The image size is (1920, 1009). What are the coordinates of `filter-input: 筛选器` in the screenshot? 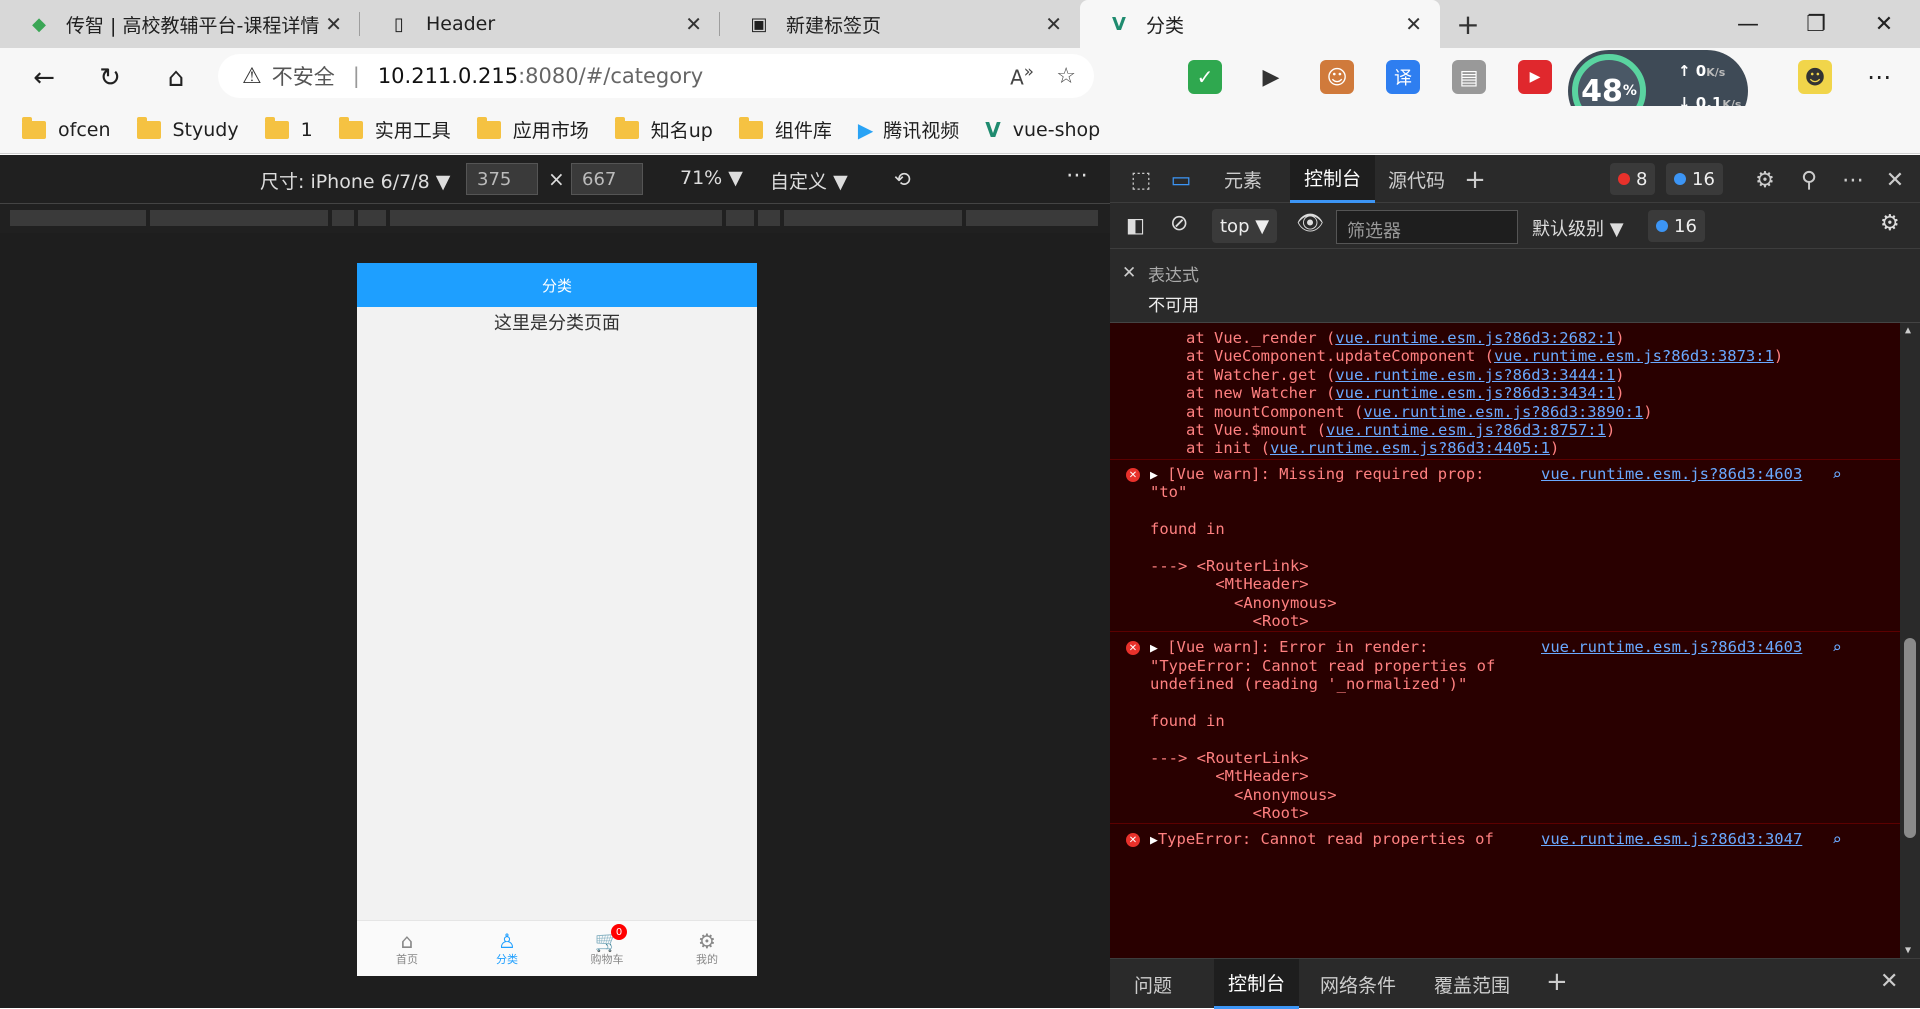 It's located at (1427, 227).